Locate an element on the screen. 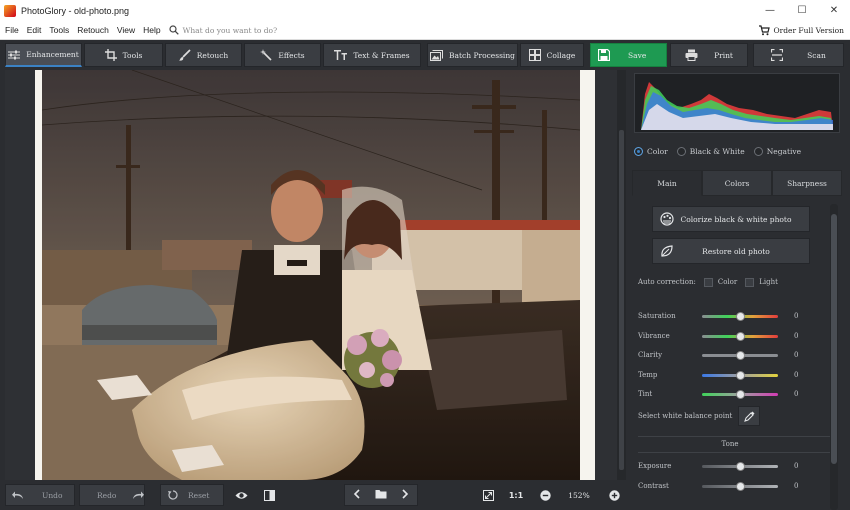 This screenshot has height=510, width=850. fit-to-screen-icon is located at coordinates (488, 495).